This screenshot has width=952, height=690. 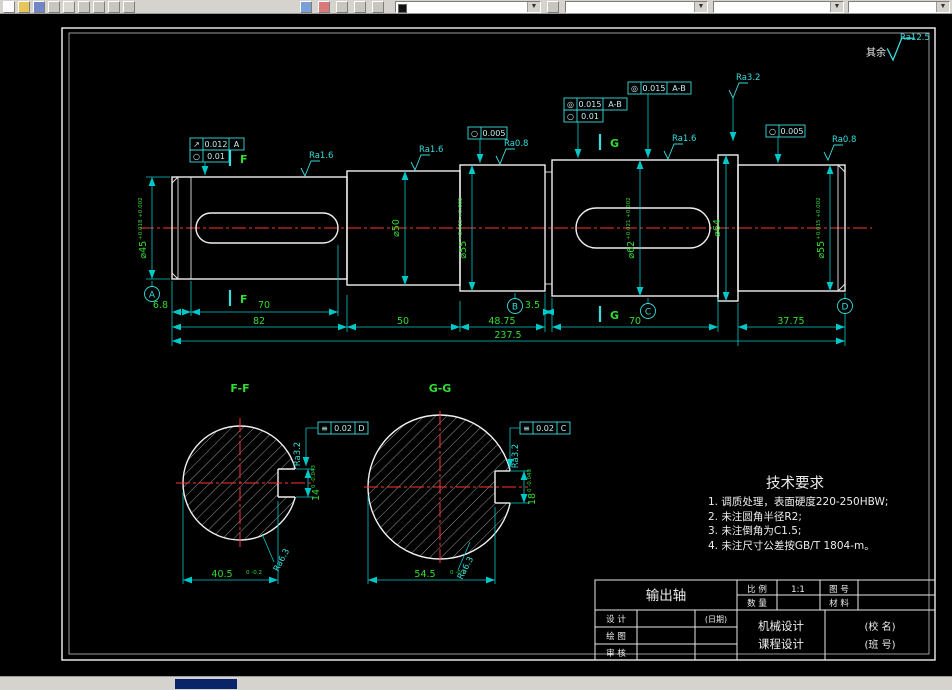 I want to click on linear-dimensions: 6.8 70 3.5 82 50 48.75 70 37.75 237.5, so click(x=499, y=295).